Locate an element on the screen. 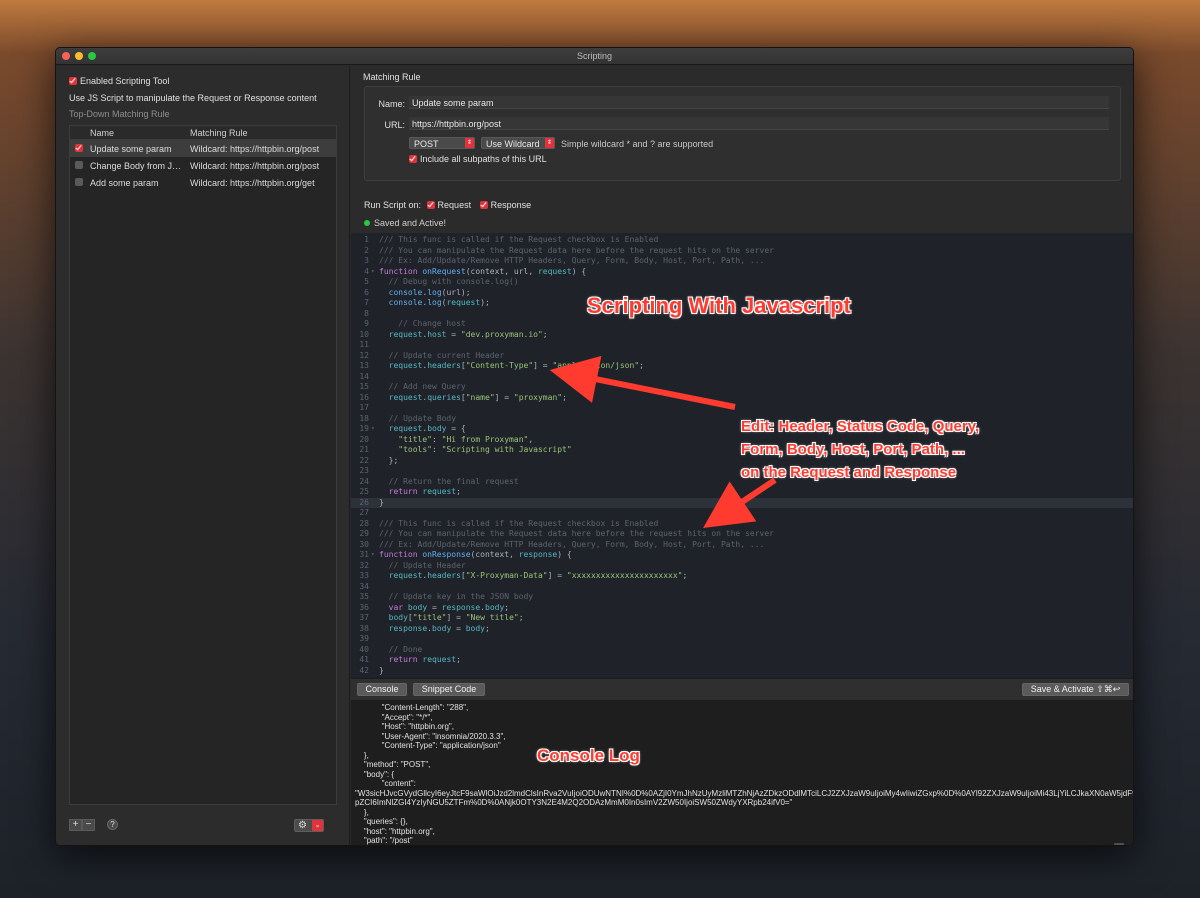 The image size is (1200, 898). add-rule-button: + is located at coordinates (75, 825).